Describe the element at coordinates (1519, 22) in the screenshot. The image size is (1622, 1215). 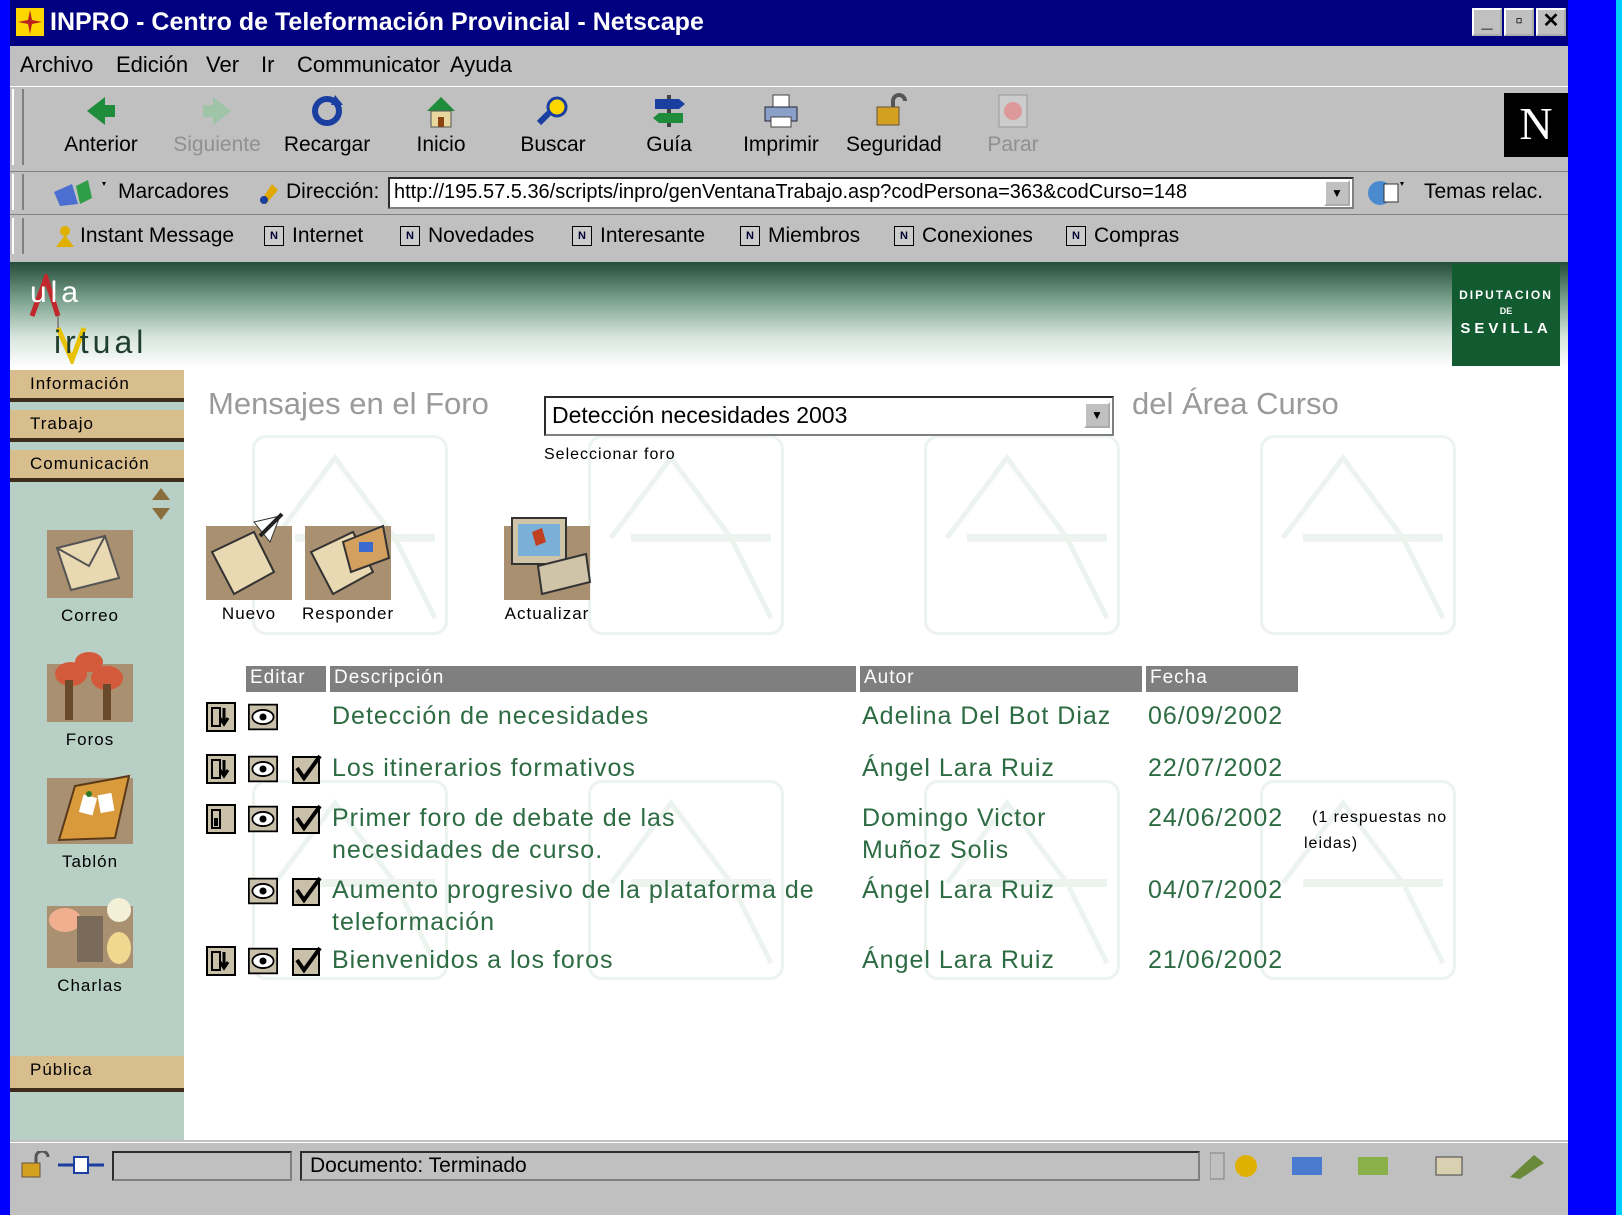
I see `maximize-button: ▫` at that location.